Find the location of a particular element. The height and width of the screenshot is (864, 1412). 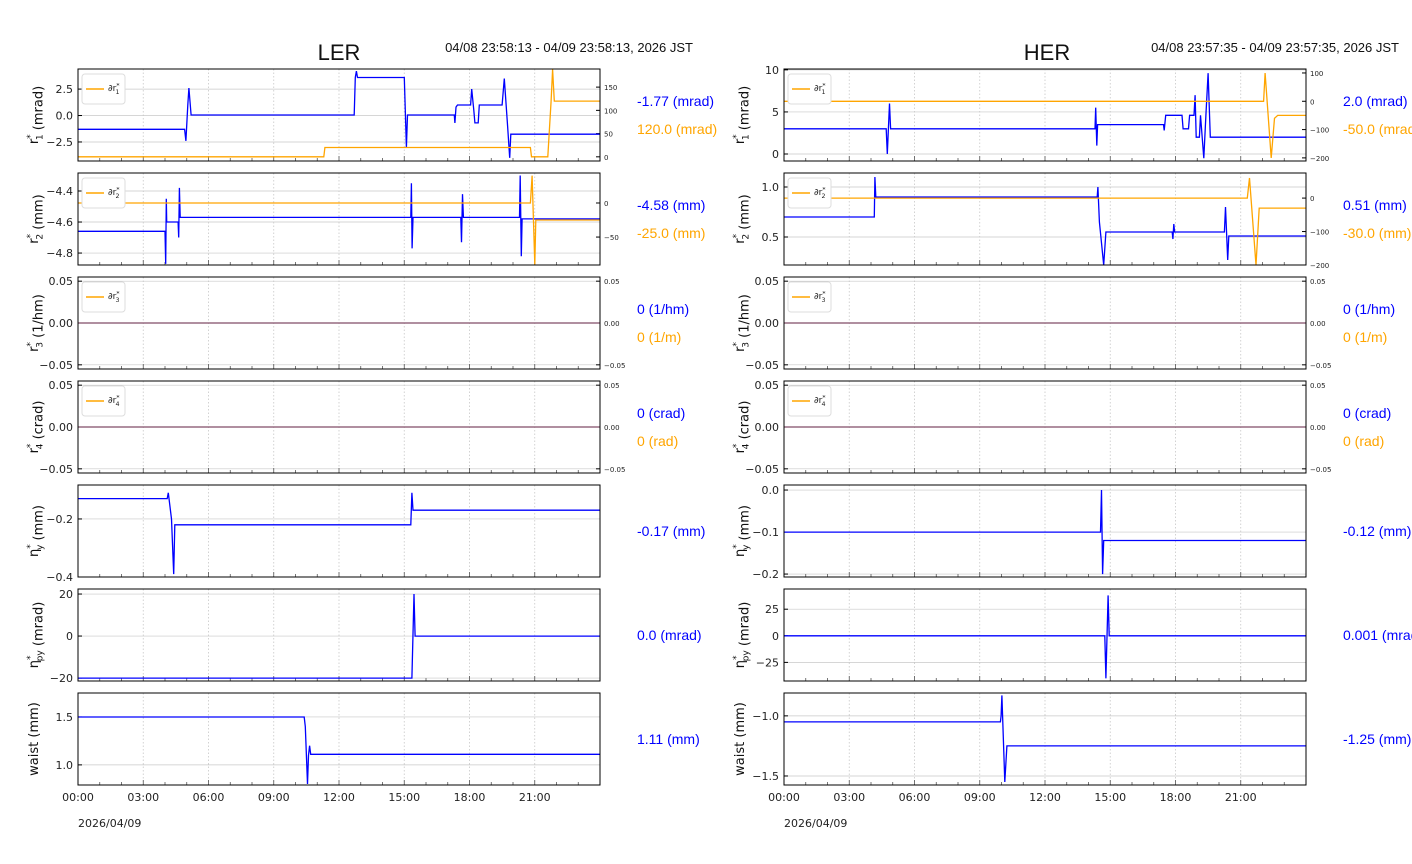

panel-eta-py: 20 0 −20η*py (mrad) 0.0 (mrad) is located at coordinates (364, 636).